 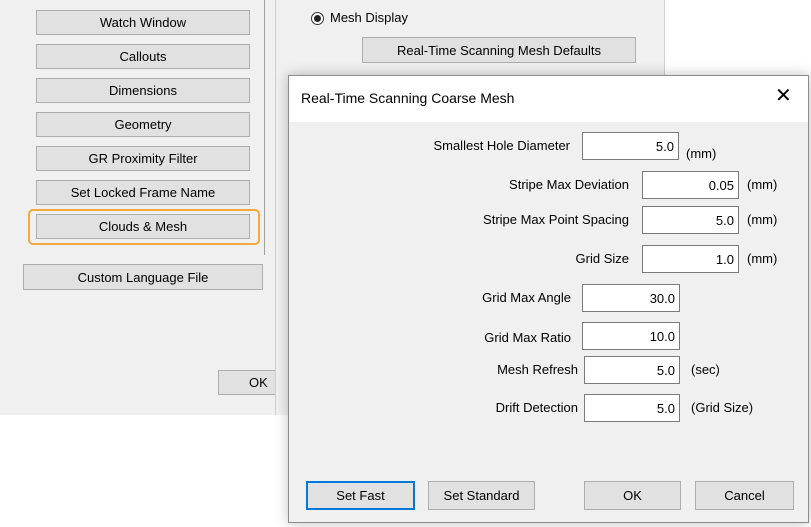 I want to click on gr-proximity-filter-button: GR Proximity Filter, so click(x=143, y=158).